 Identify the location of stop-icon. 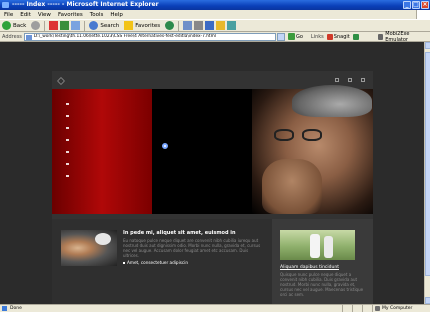
(54, 25).